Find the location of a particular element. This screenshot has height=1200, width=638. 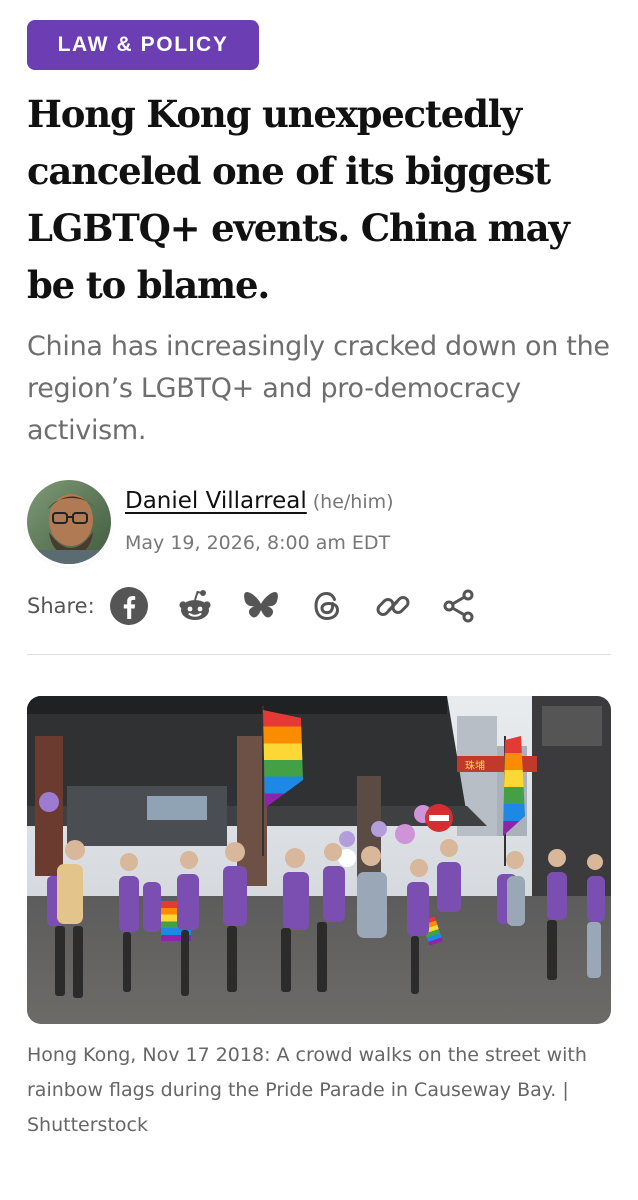

avatar-photo is located at coordinates (69, 522).